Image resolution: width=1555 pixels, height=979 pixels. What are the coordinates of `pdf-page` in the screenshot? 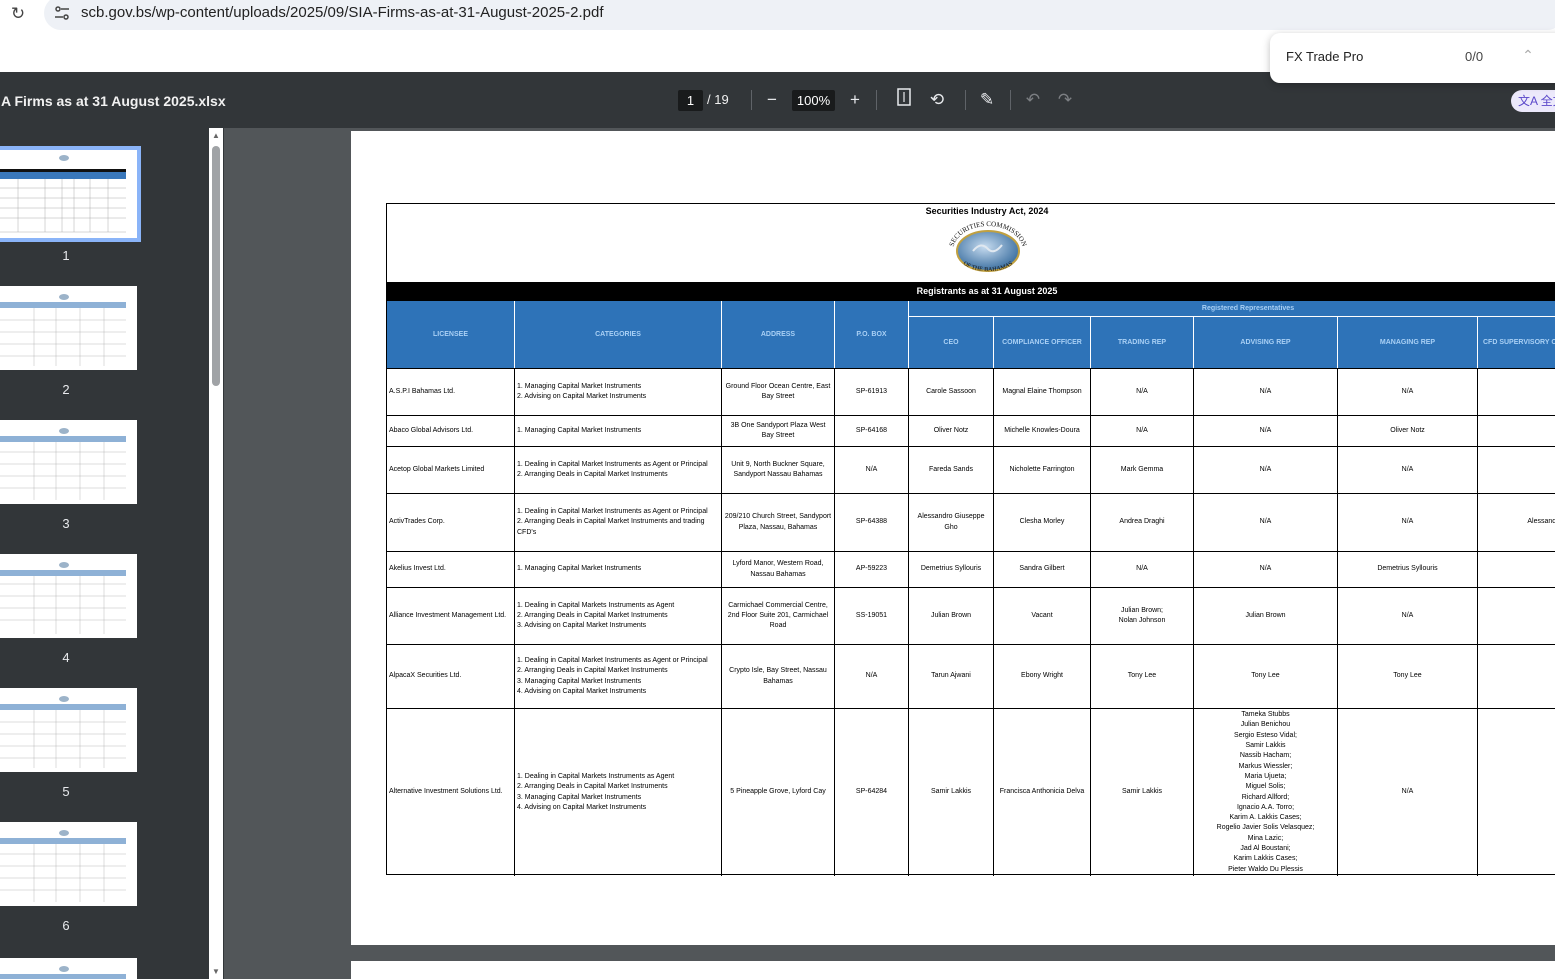 It's located at (953, 970).